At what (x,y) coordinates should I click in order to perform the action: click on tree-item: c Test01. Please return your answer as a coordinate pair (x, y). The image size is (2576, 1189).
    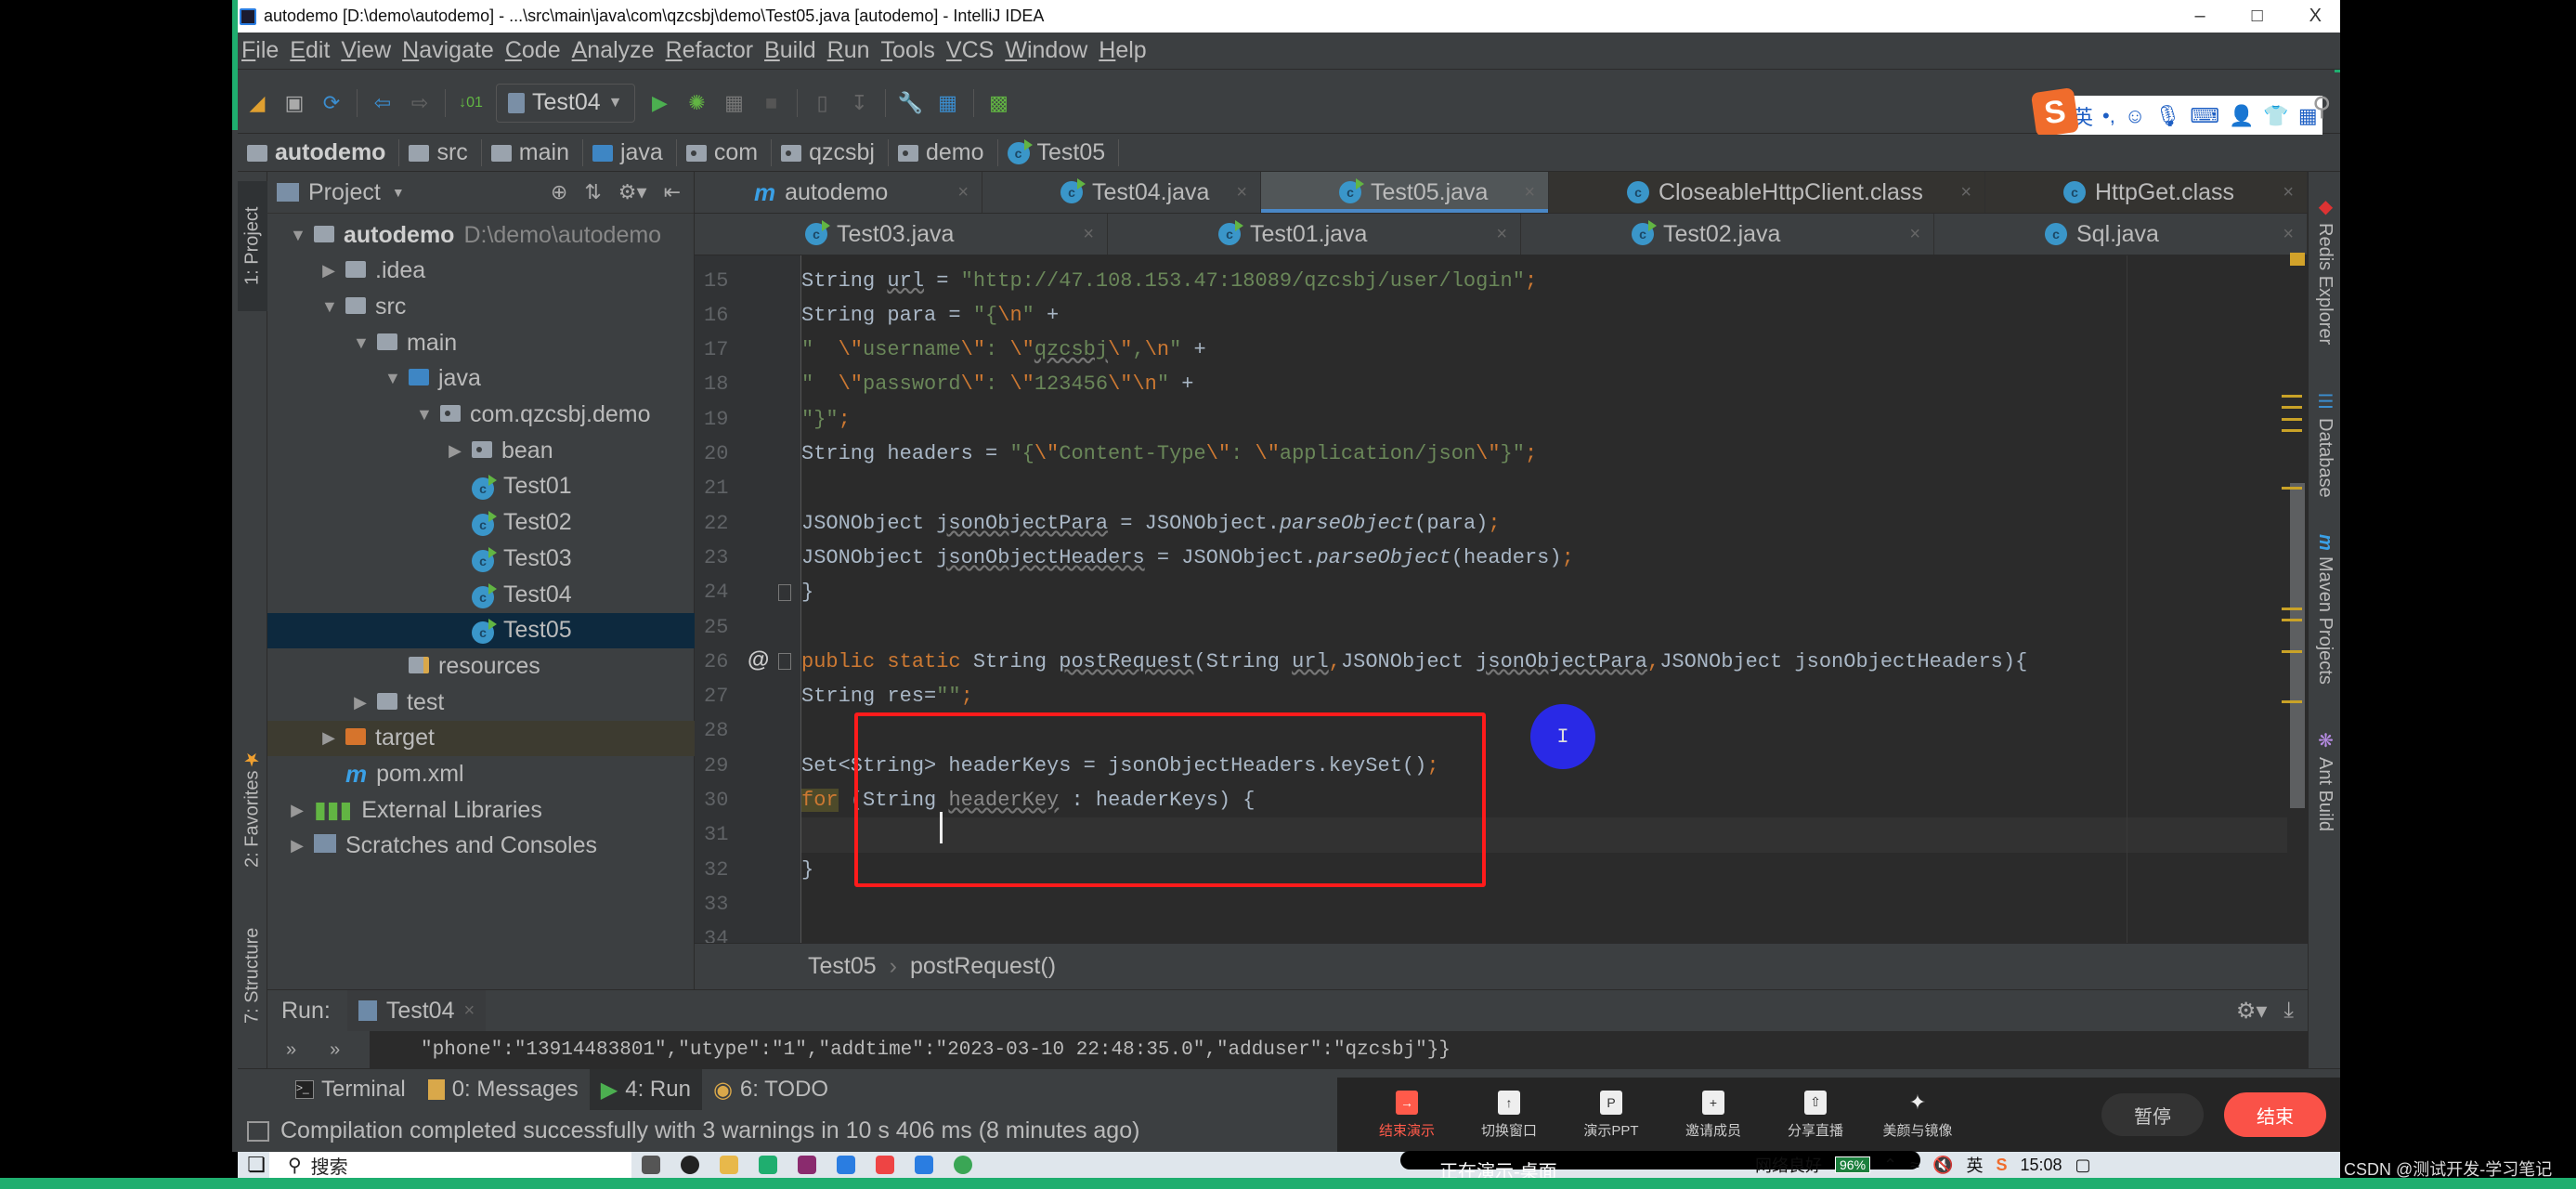
    Looking at the image, I should click on (481, 486).